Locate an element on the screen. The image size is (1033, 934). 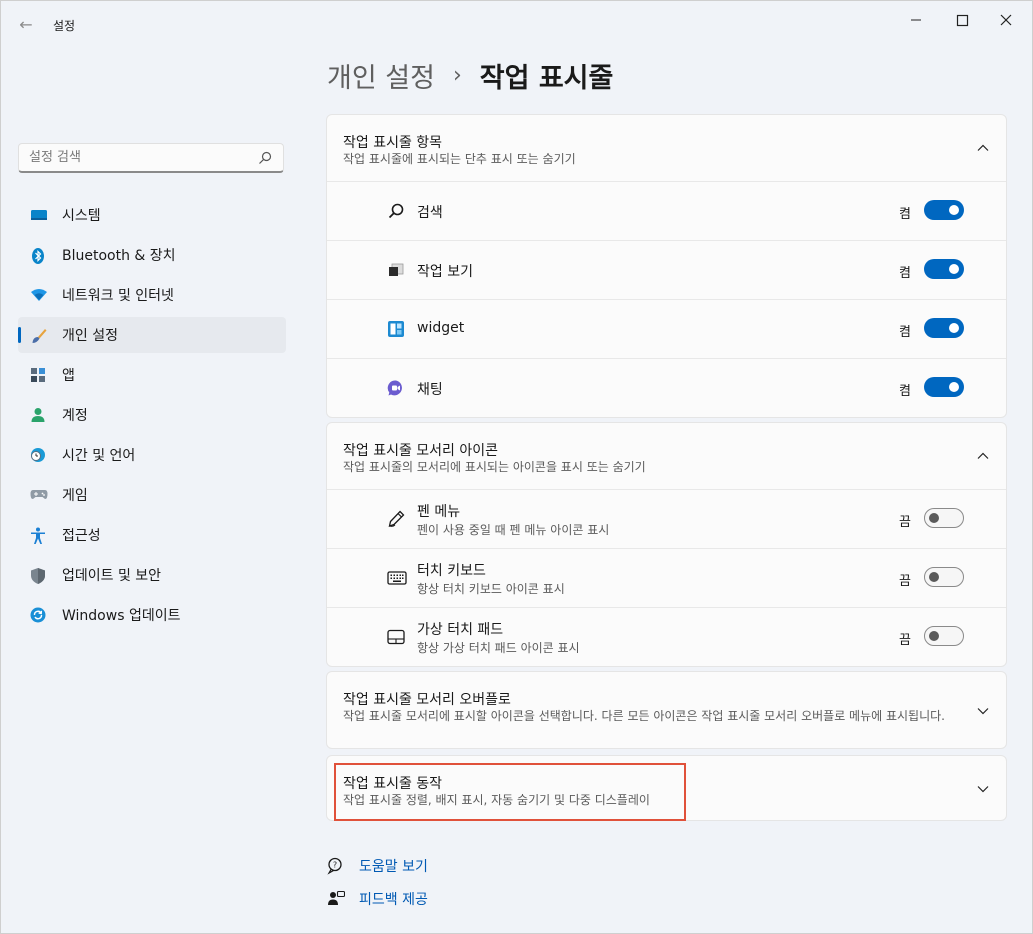
sidebar-item-windows-update: Windows 업데이트 is located at coordinates (152, 615).